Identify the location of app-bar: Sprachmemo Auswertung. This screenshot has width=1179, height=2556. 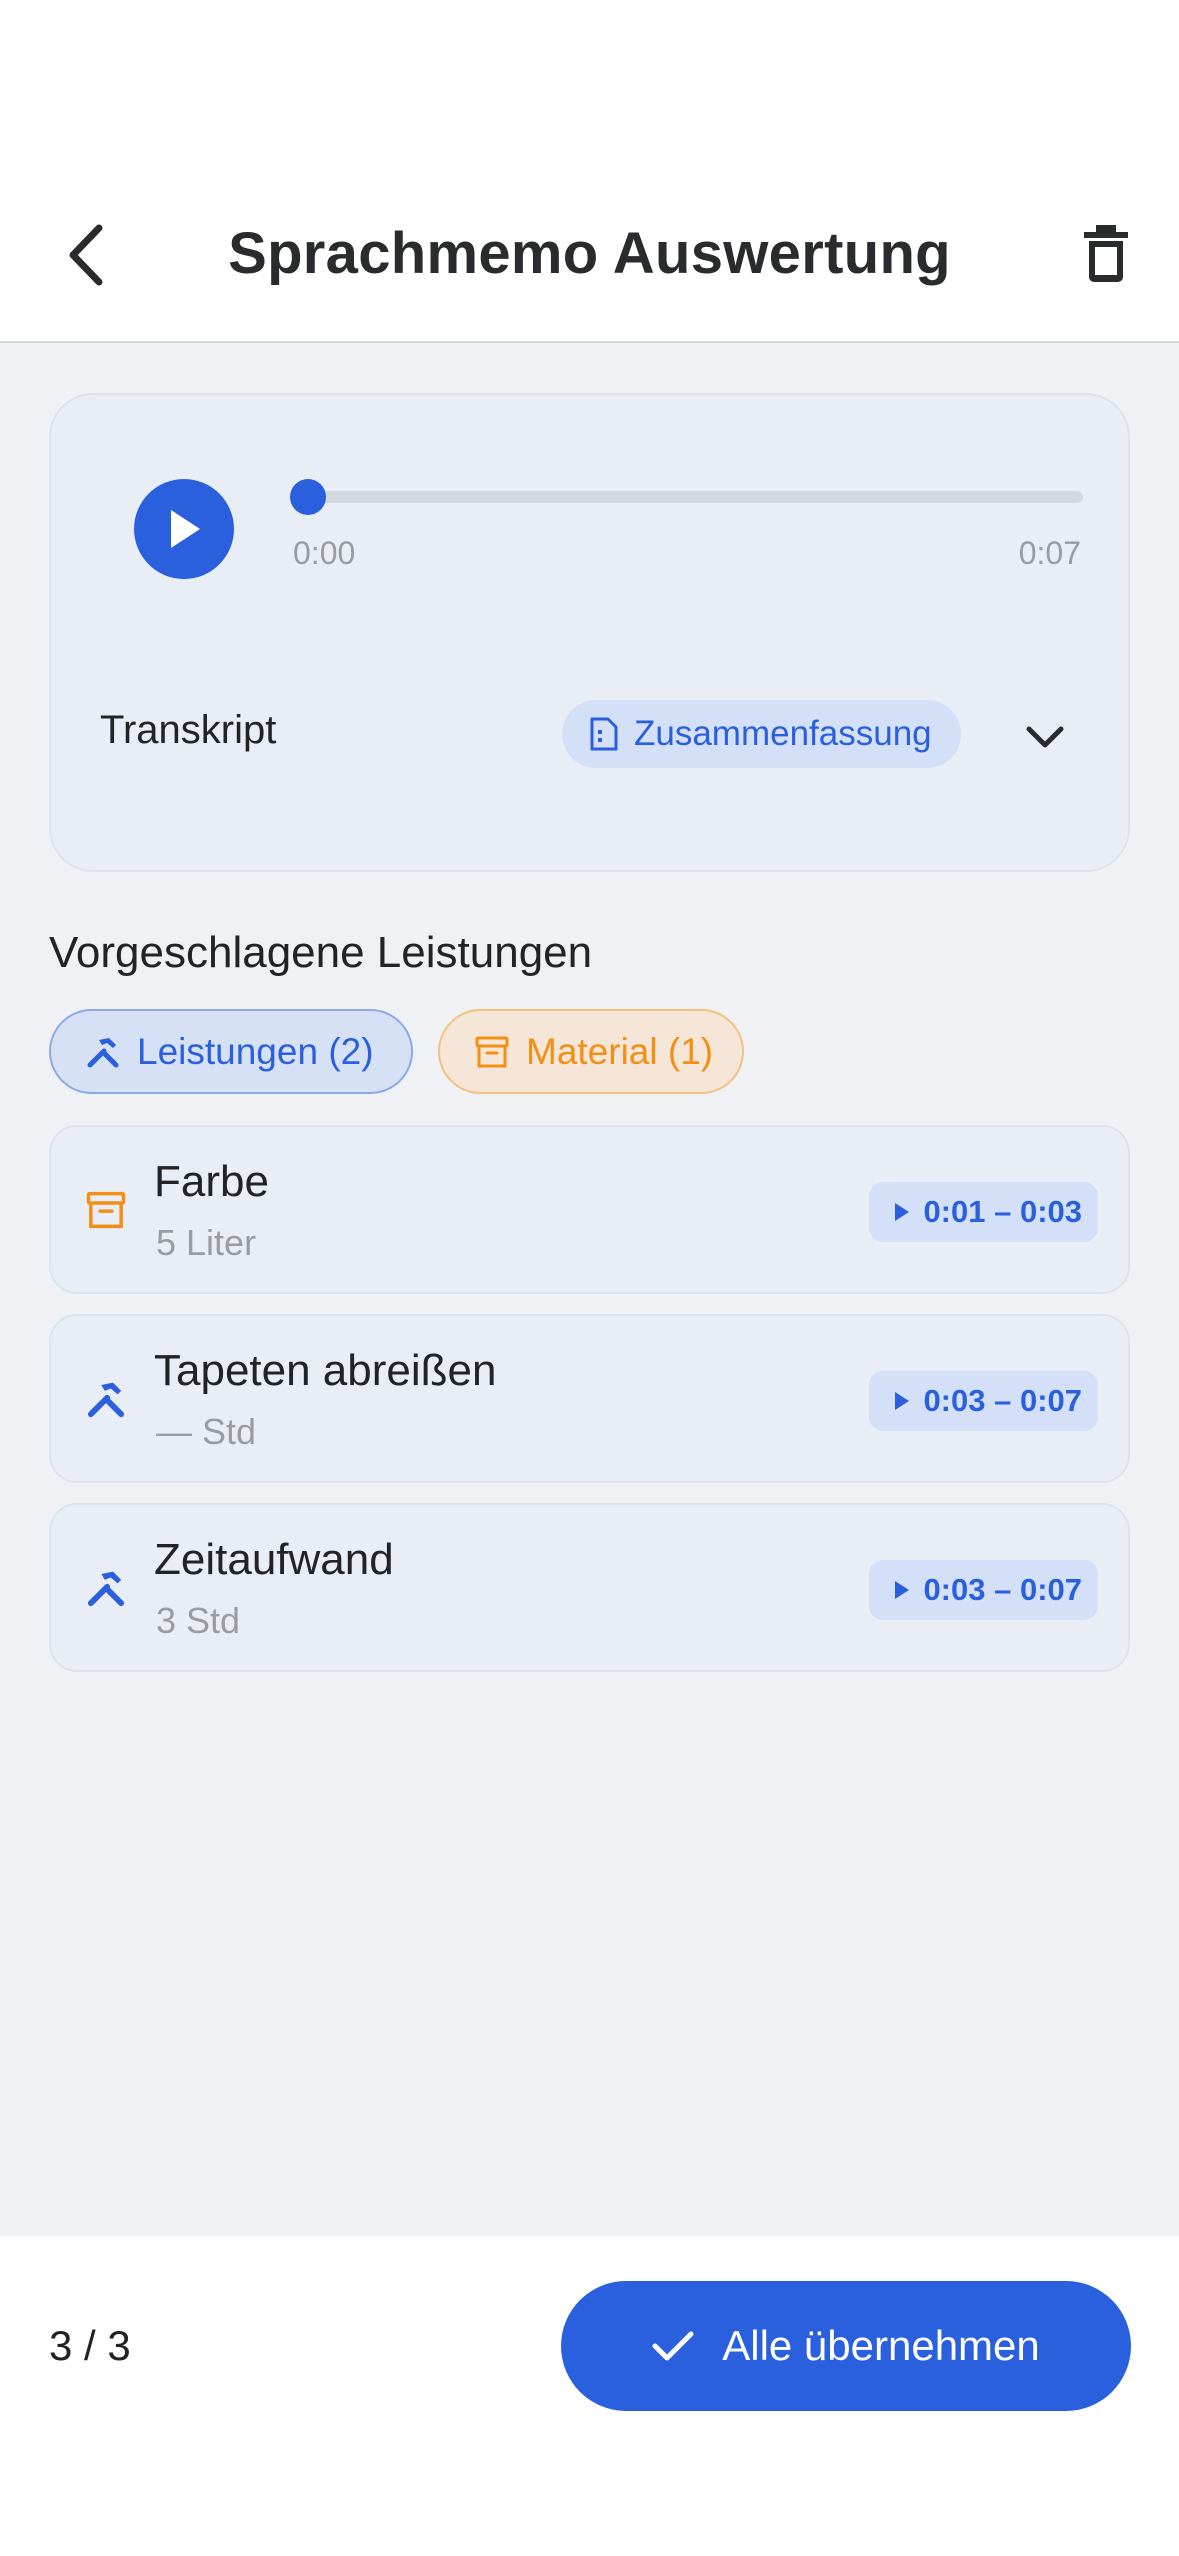
(589, 266).